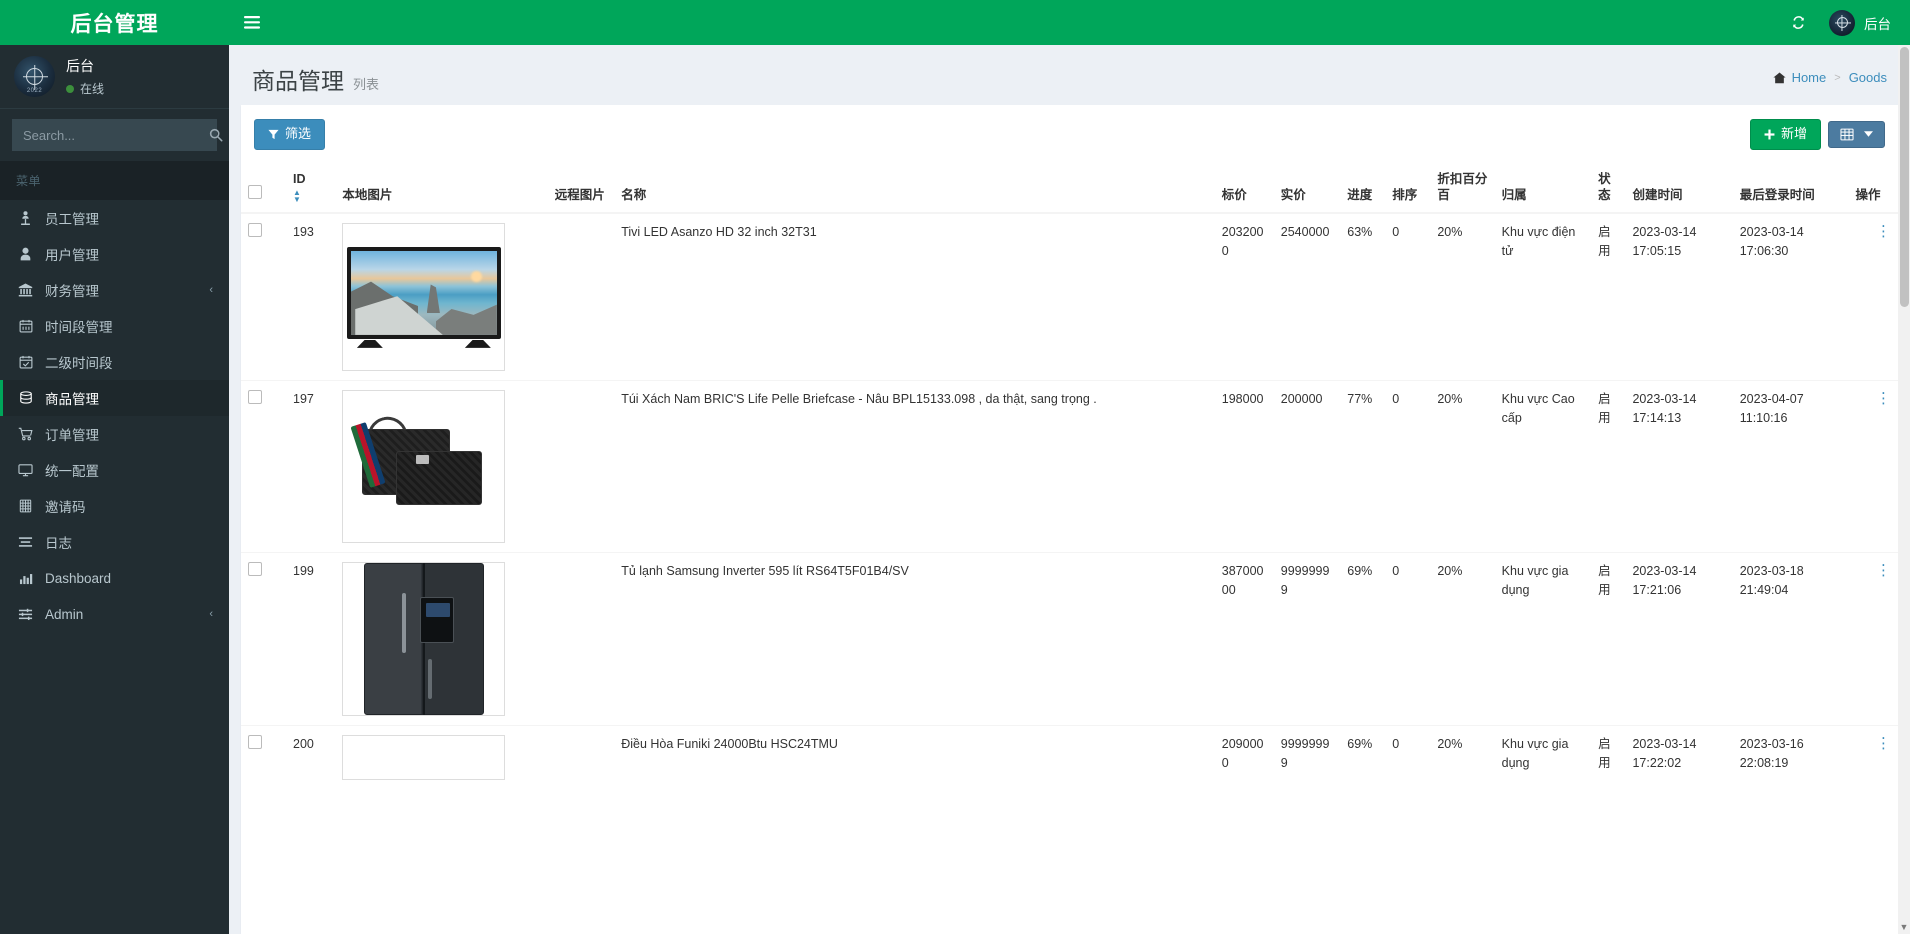 The width and height of the screenshot is (1910, 934). What do you see at coordinates (1679, 187) in the screenshot?
I see `th-created-at: 创建时间` at bounding box center [1679, 187].